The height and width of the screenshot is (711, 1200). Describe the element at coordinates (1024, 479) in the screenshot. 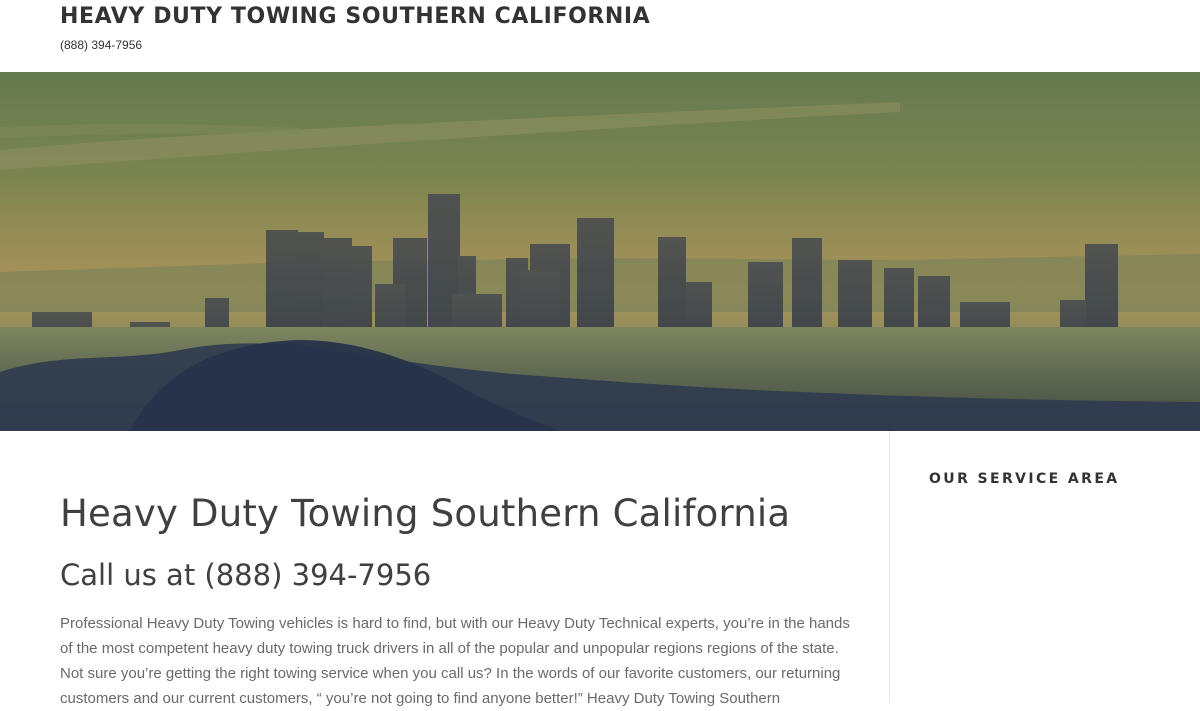

I see `service-area-widget-title: OUR SERVICE AREA` at that location.